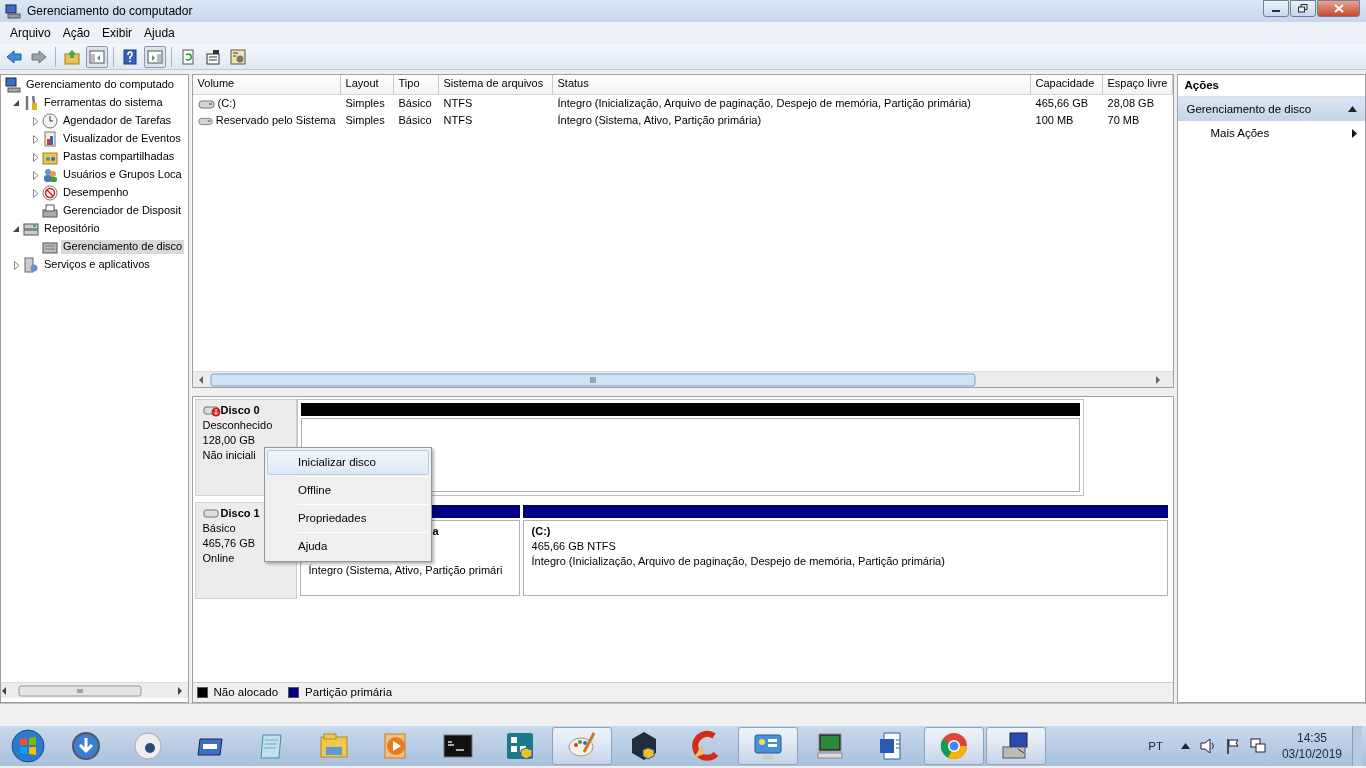 The width and height of the screenshot is (1366, 768). Describe the element at coordinates (435, 531) in the screenshot. I see `partition-title: a` at that location.